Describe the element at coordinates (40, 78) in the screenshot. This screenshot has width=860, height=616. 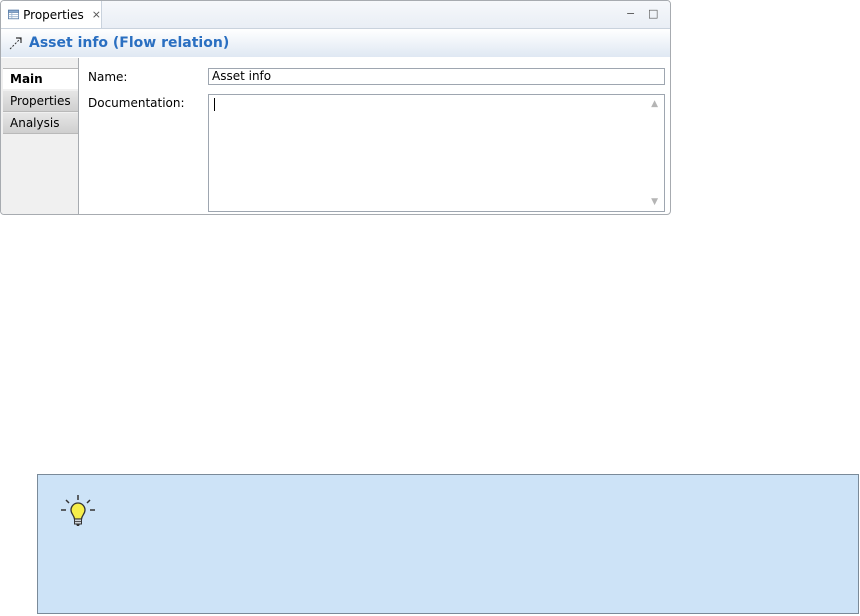
I see `sidebar-item-main: Main` at that location.